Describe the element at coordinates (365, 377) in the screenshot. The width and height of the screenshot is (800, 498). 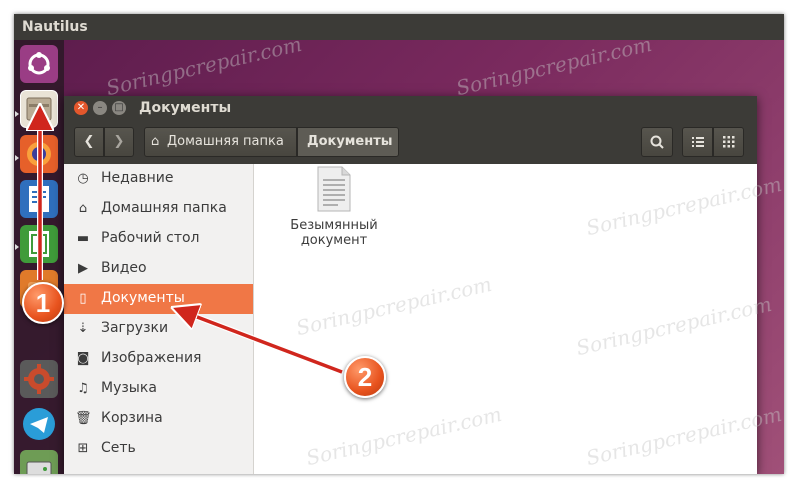
I see `annotation-badge-2: 2` at that location.